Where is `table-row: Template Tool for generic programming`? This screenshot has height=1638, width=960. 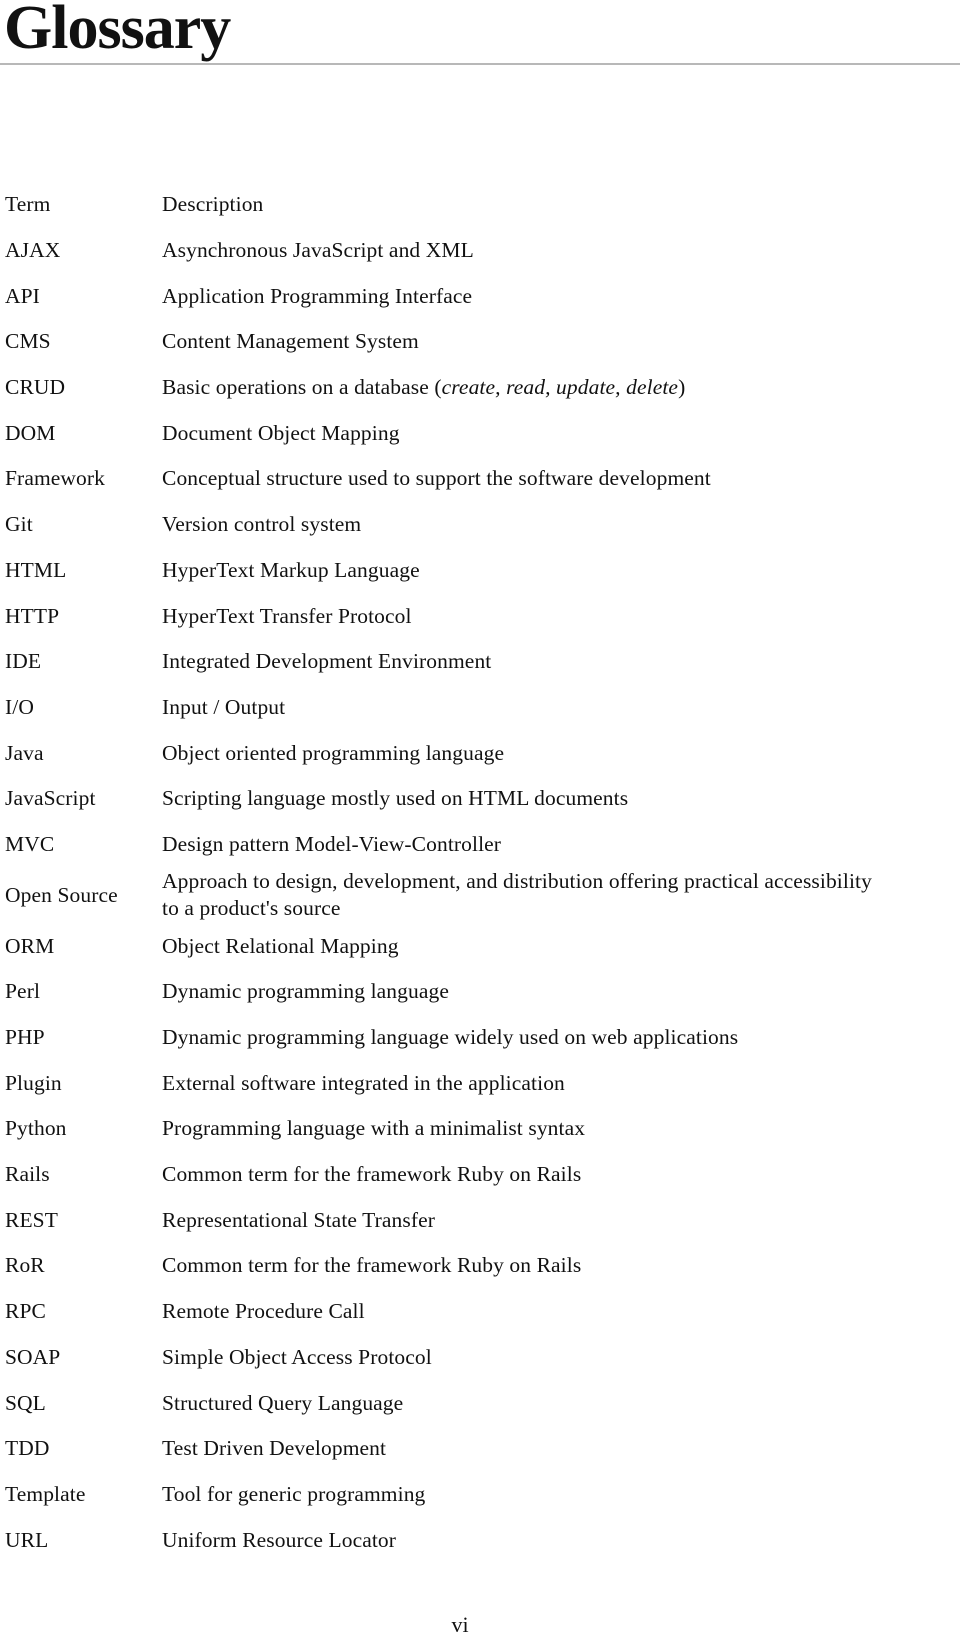 table-row: Template Tool for generic programming is located at coordinates (443, 1495).